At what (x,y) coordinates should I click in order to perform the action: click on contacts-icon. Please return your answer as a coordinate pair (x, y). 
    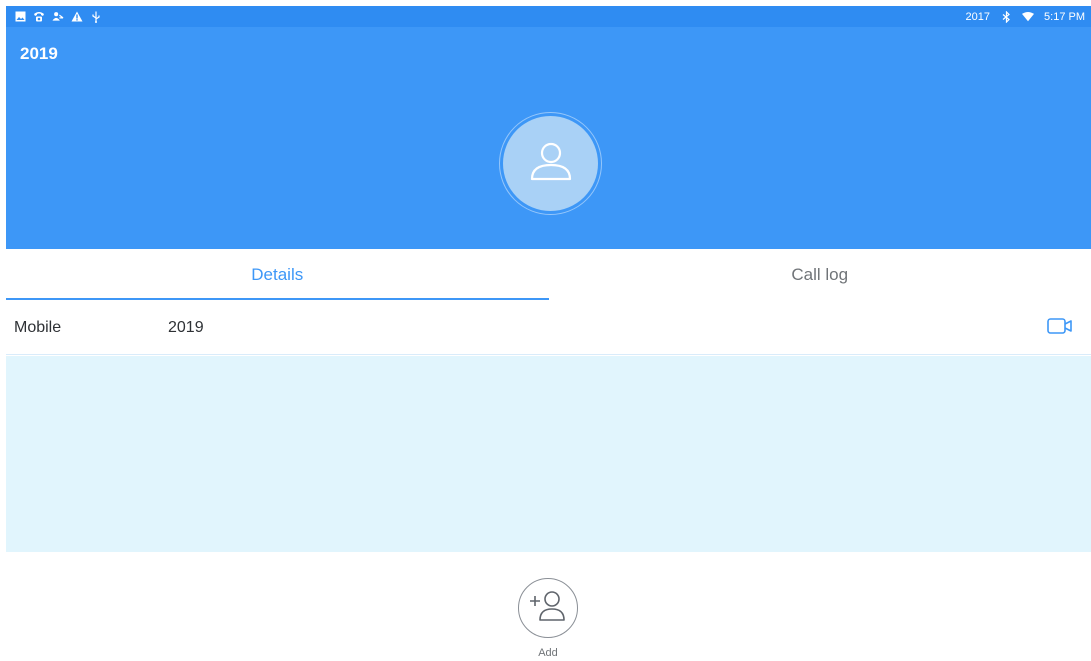
    Looking at the image, I should click on (58, 17).